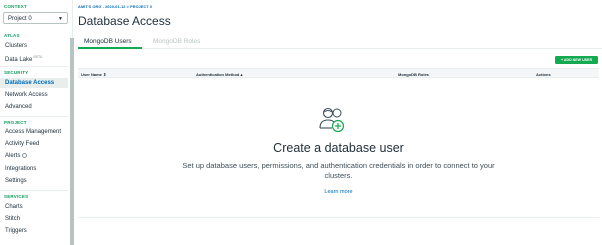  What do you see at coordinates (38, 57) in the screenshot?
I see `beta-badge: BETA` at bounding box center [38, 57].